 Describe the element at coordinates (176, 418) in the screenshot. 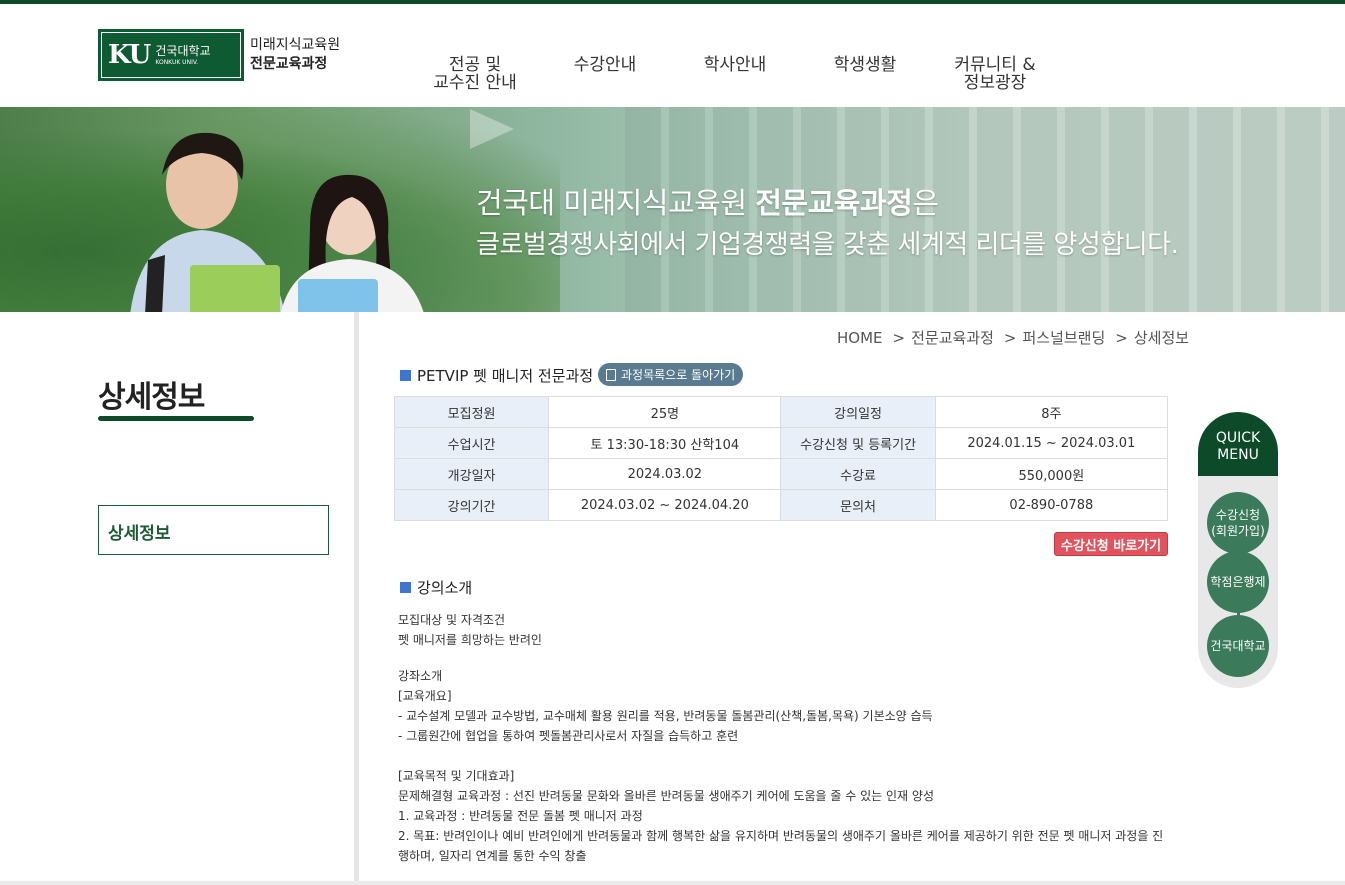

I see `sidebar-title-underline` at that location.